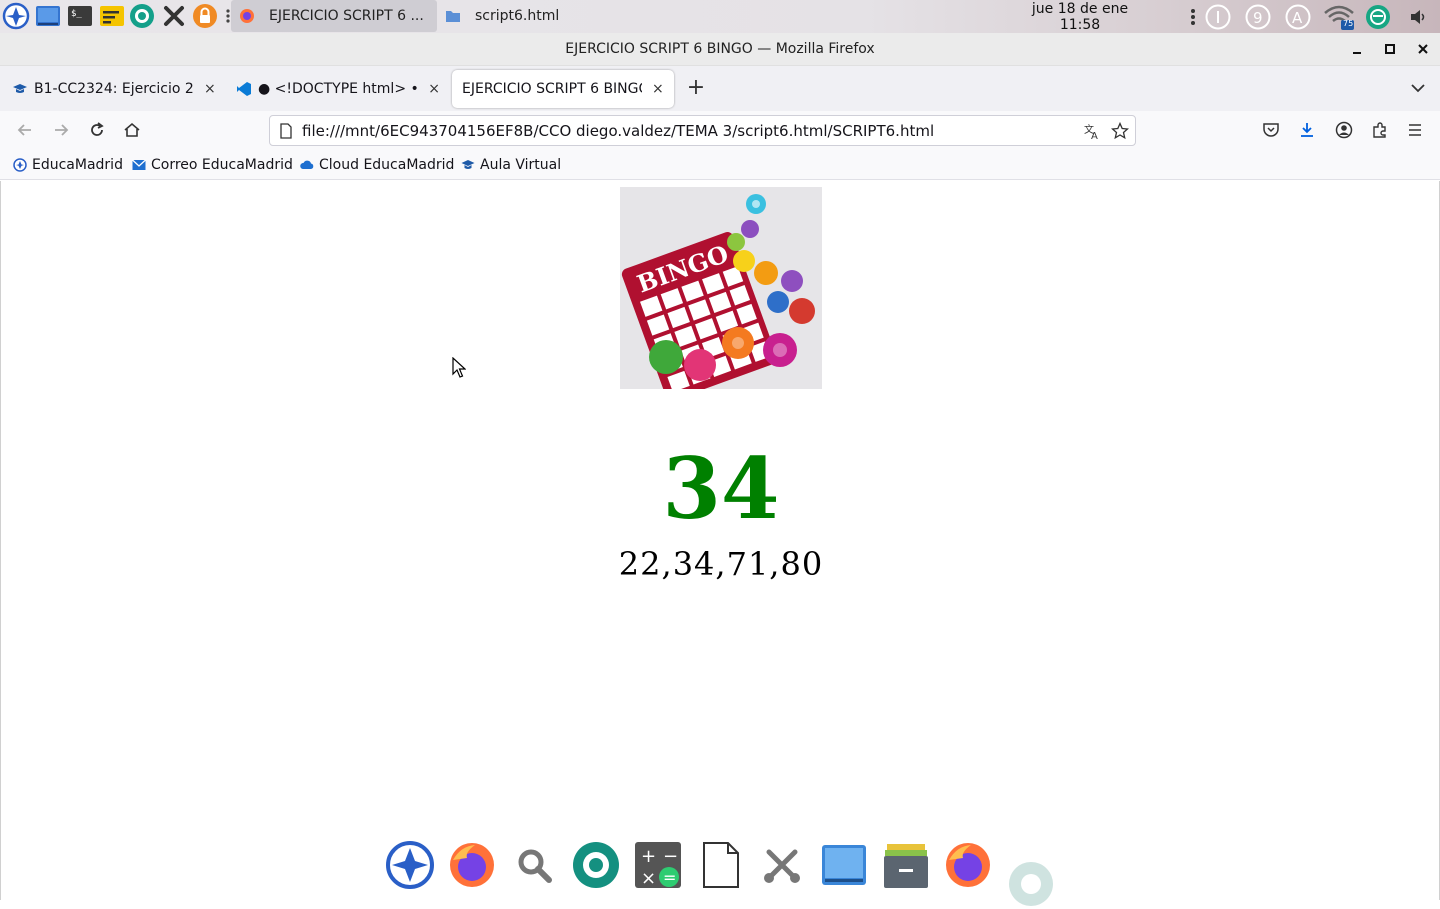 Image resolution: width=1440 pixels, height=909 pixels. I want to click on update-tray-icon, so click(1378, 17).